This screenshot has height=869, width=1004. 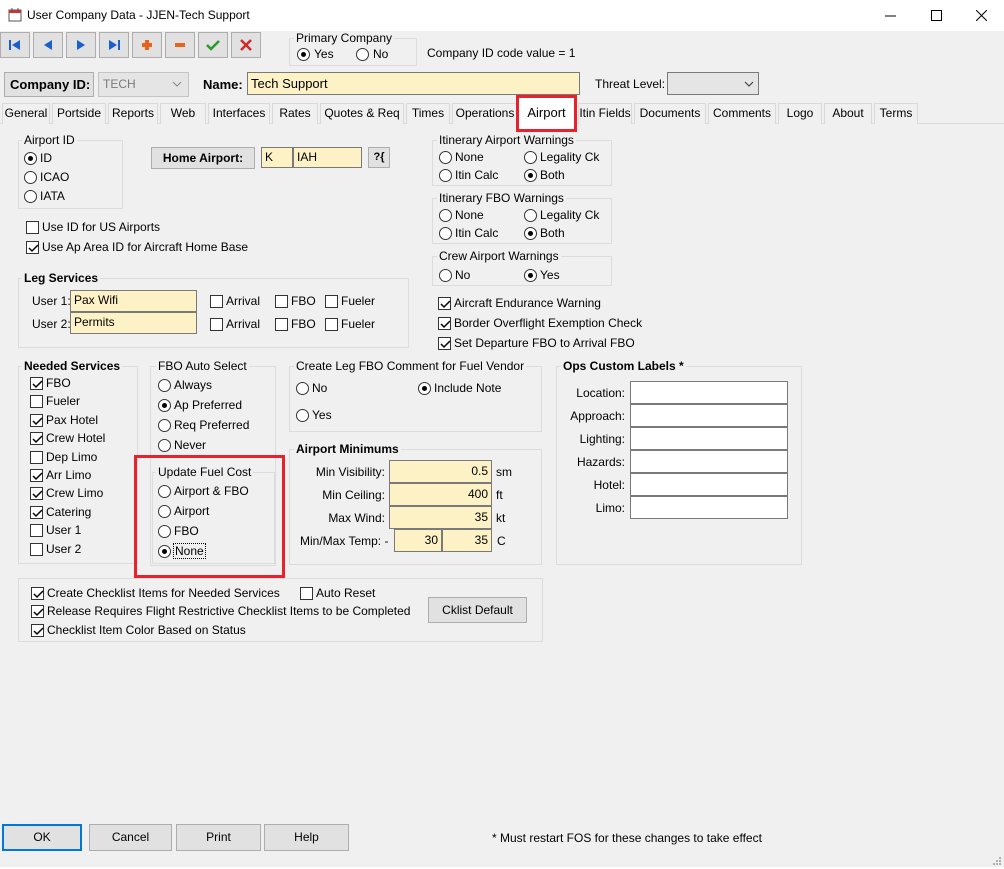 I want to click on fuel-cost-airport-radio, so click(x=164, y=511).